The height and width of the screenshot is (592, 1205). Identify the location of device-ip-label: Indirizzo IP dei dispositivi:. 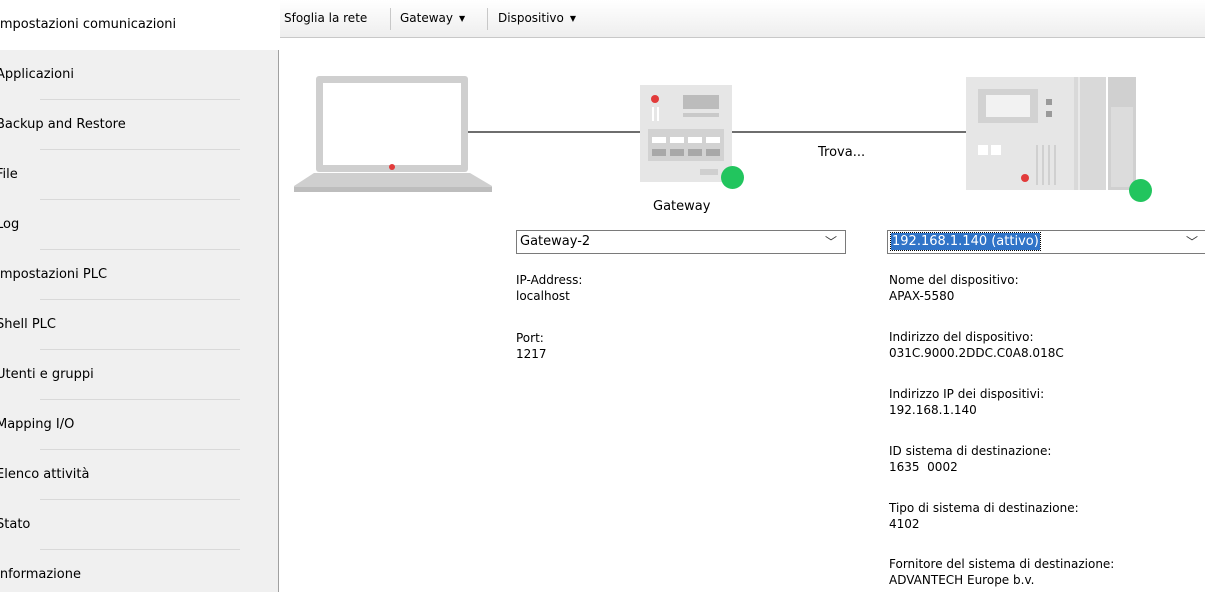
(967, 394).